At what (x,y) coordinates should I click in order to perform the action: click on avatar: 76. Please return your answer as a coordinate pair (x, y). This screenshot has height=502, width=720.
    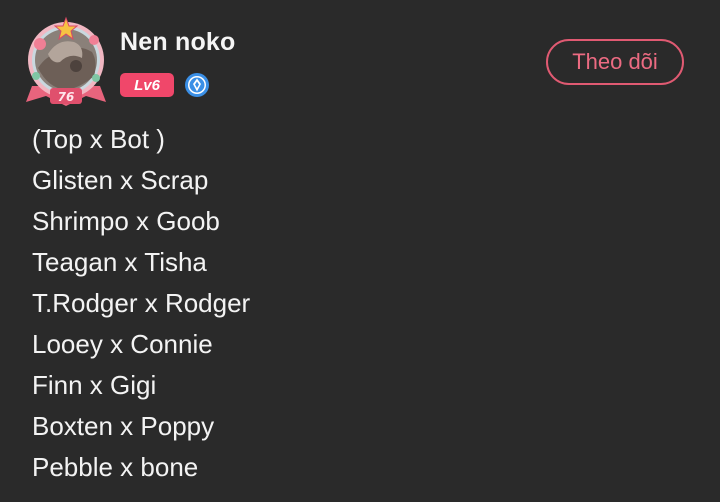
    Looking at the image, I should click on (66, 62).